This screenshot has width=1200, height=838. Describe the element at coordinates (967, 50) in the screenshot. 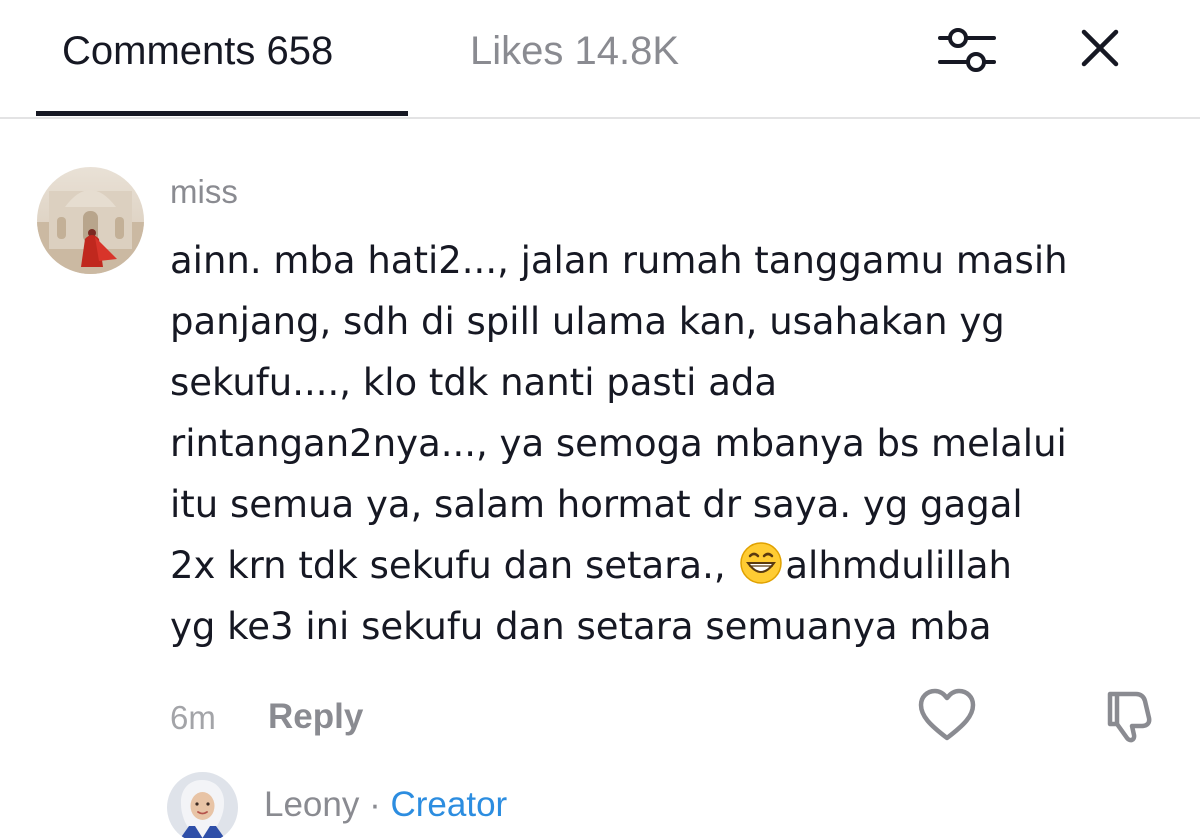

I see `filter-sliders-icon` at that location.